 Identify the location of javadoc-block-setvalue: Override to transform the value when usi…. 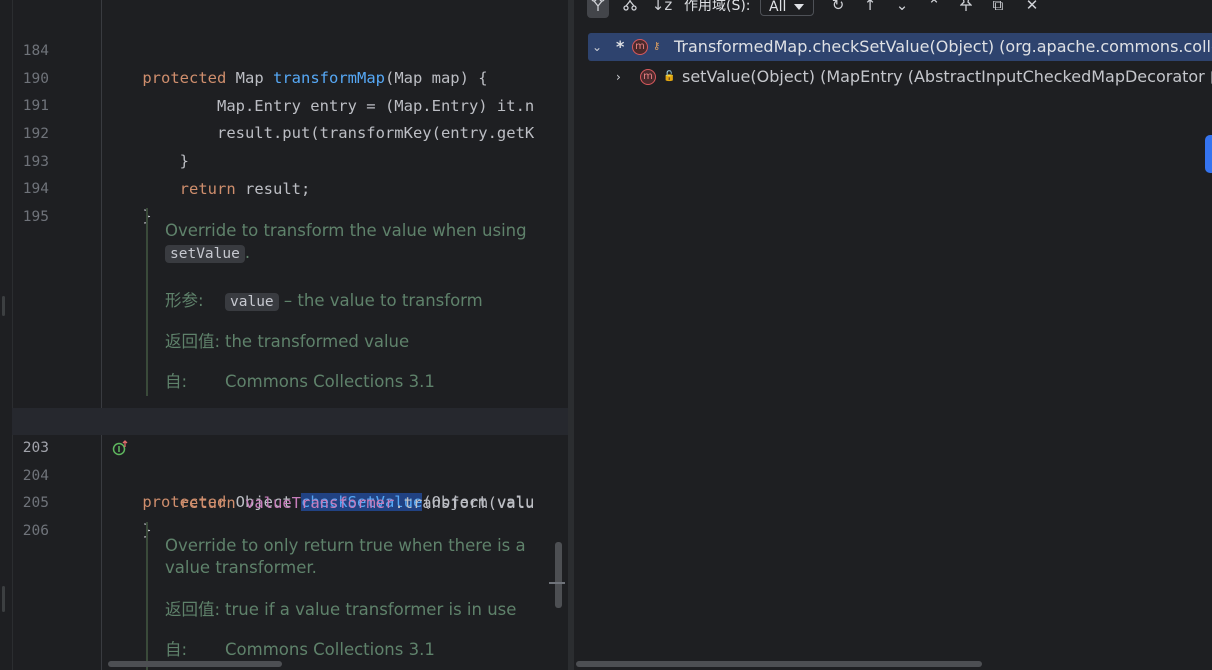
(357, 302).